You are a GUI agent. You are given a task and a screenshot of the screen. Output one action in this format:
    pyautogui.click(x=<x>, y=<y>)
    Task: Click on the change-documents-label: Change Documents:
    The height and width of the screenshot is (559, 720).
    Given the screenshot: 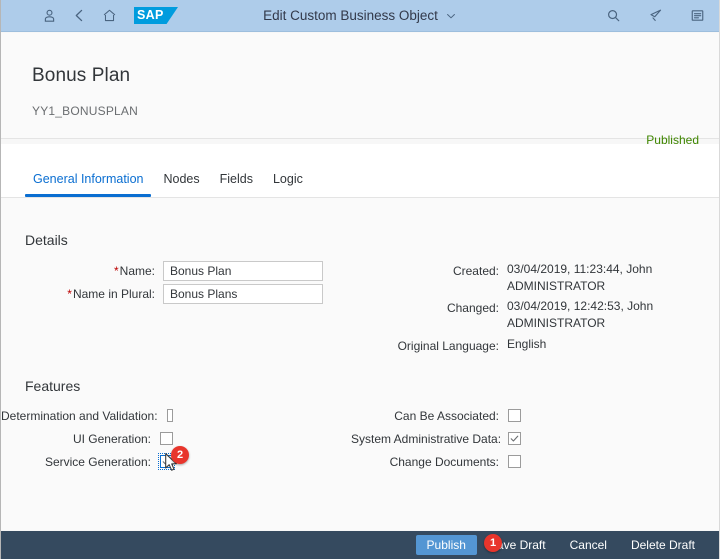 What is the action you would take?
    pyautogui.click(x=444, y=462)
    